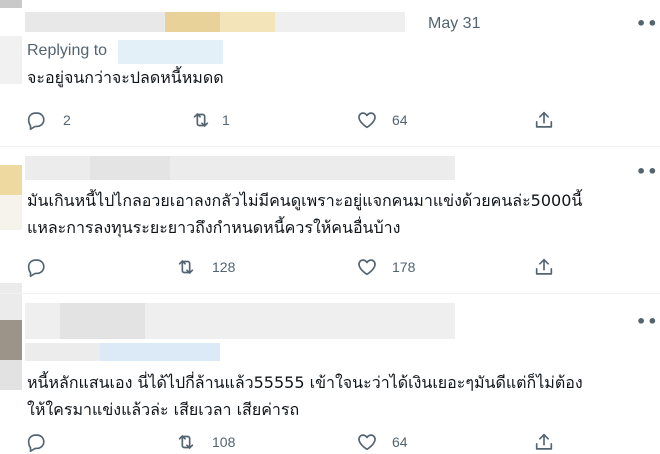 The height and width of the screenshot is (454, 660). I want to click on tweet-text-line: ให้ใครมาแข่งแล้วล่ะ เสียเวลา เสียค่ารถ, so click(163, 409).